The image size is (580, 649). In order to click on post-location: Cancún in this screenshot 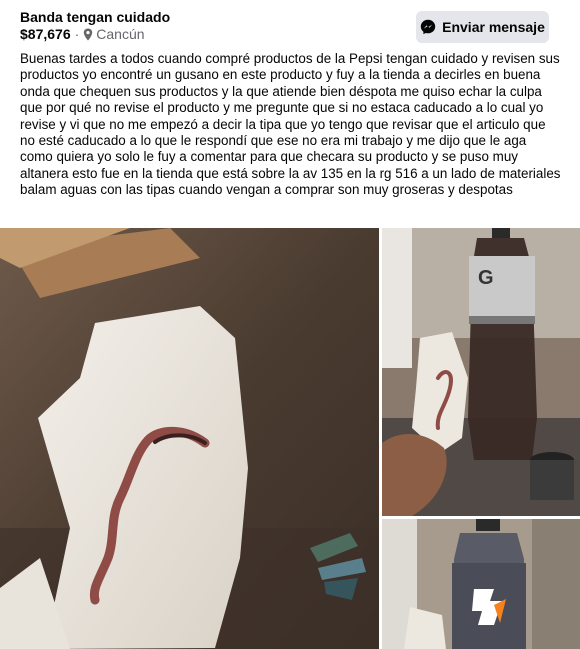, I will do `click(120, 34)`.